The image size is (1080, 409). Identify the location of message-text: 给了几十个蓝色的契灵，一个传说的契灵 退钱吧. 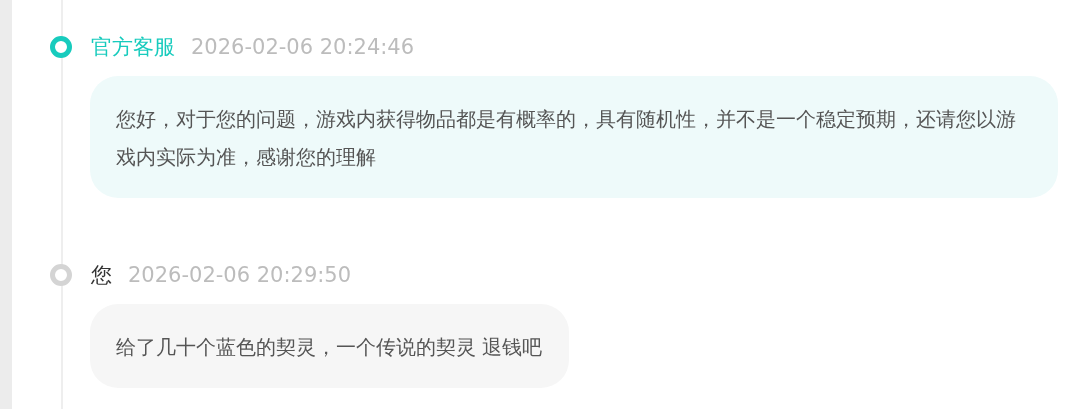
(329, 347).